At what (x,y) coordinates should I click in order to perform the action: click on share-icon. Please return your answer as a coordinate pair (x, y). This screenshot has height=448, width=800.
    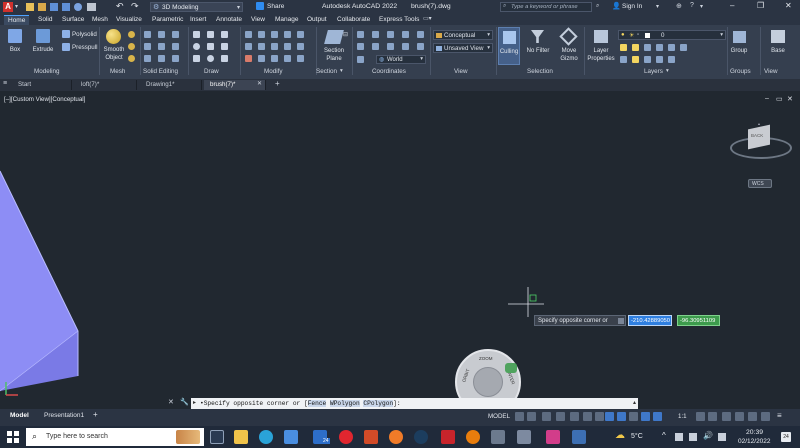
    Looking at the image, I should click on (260, 6).